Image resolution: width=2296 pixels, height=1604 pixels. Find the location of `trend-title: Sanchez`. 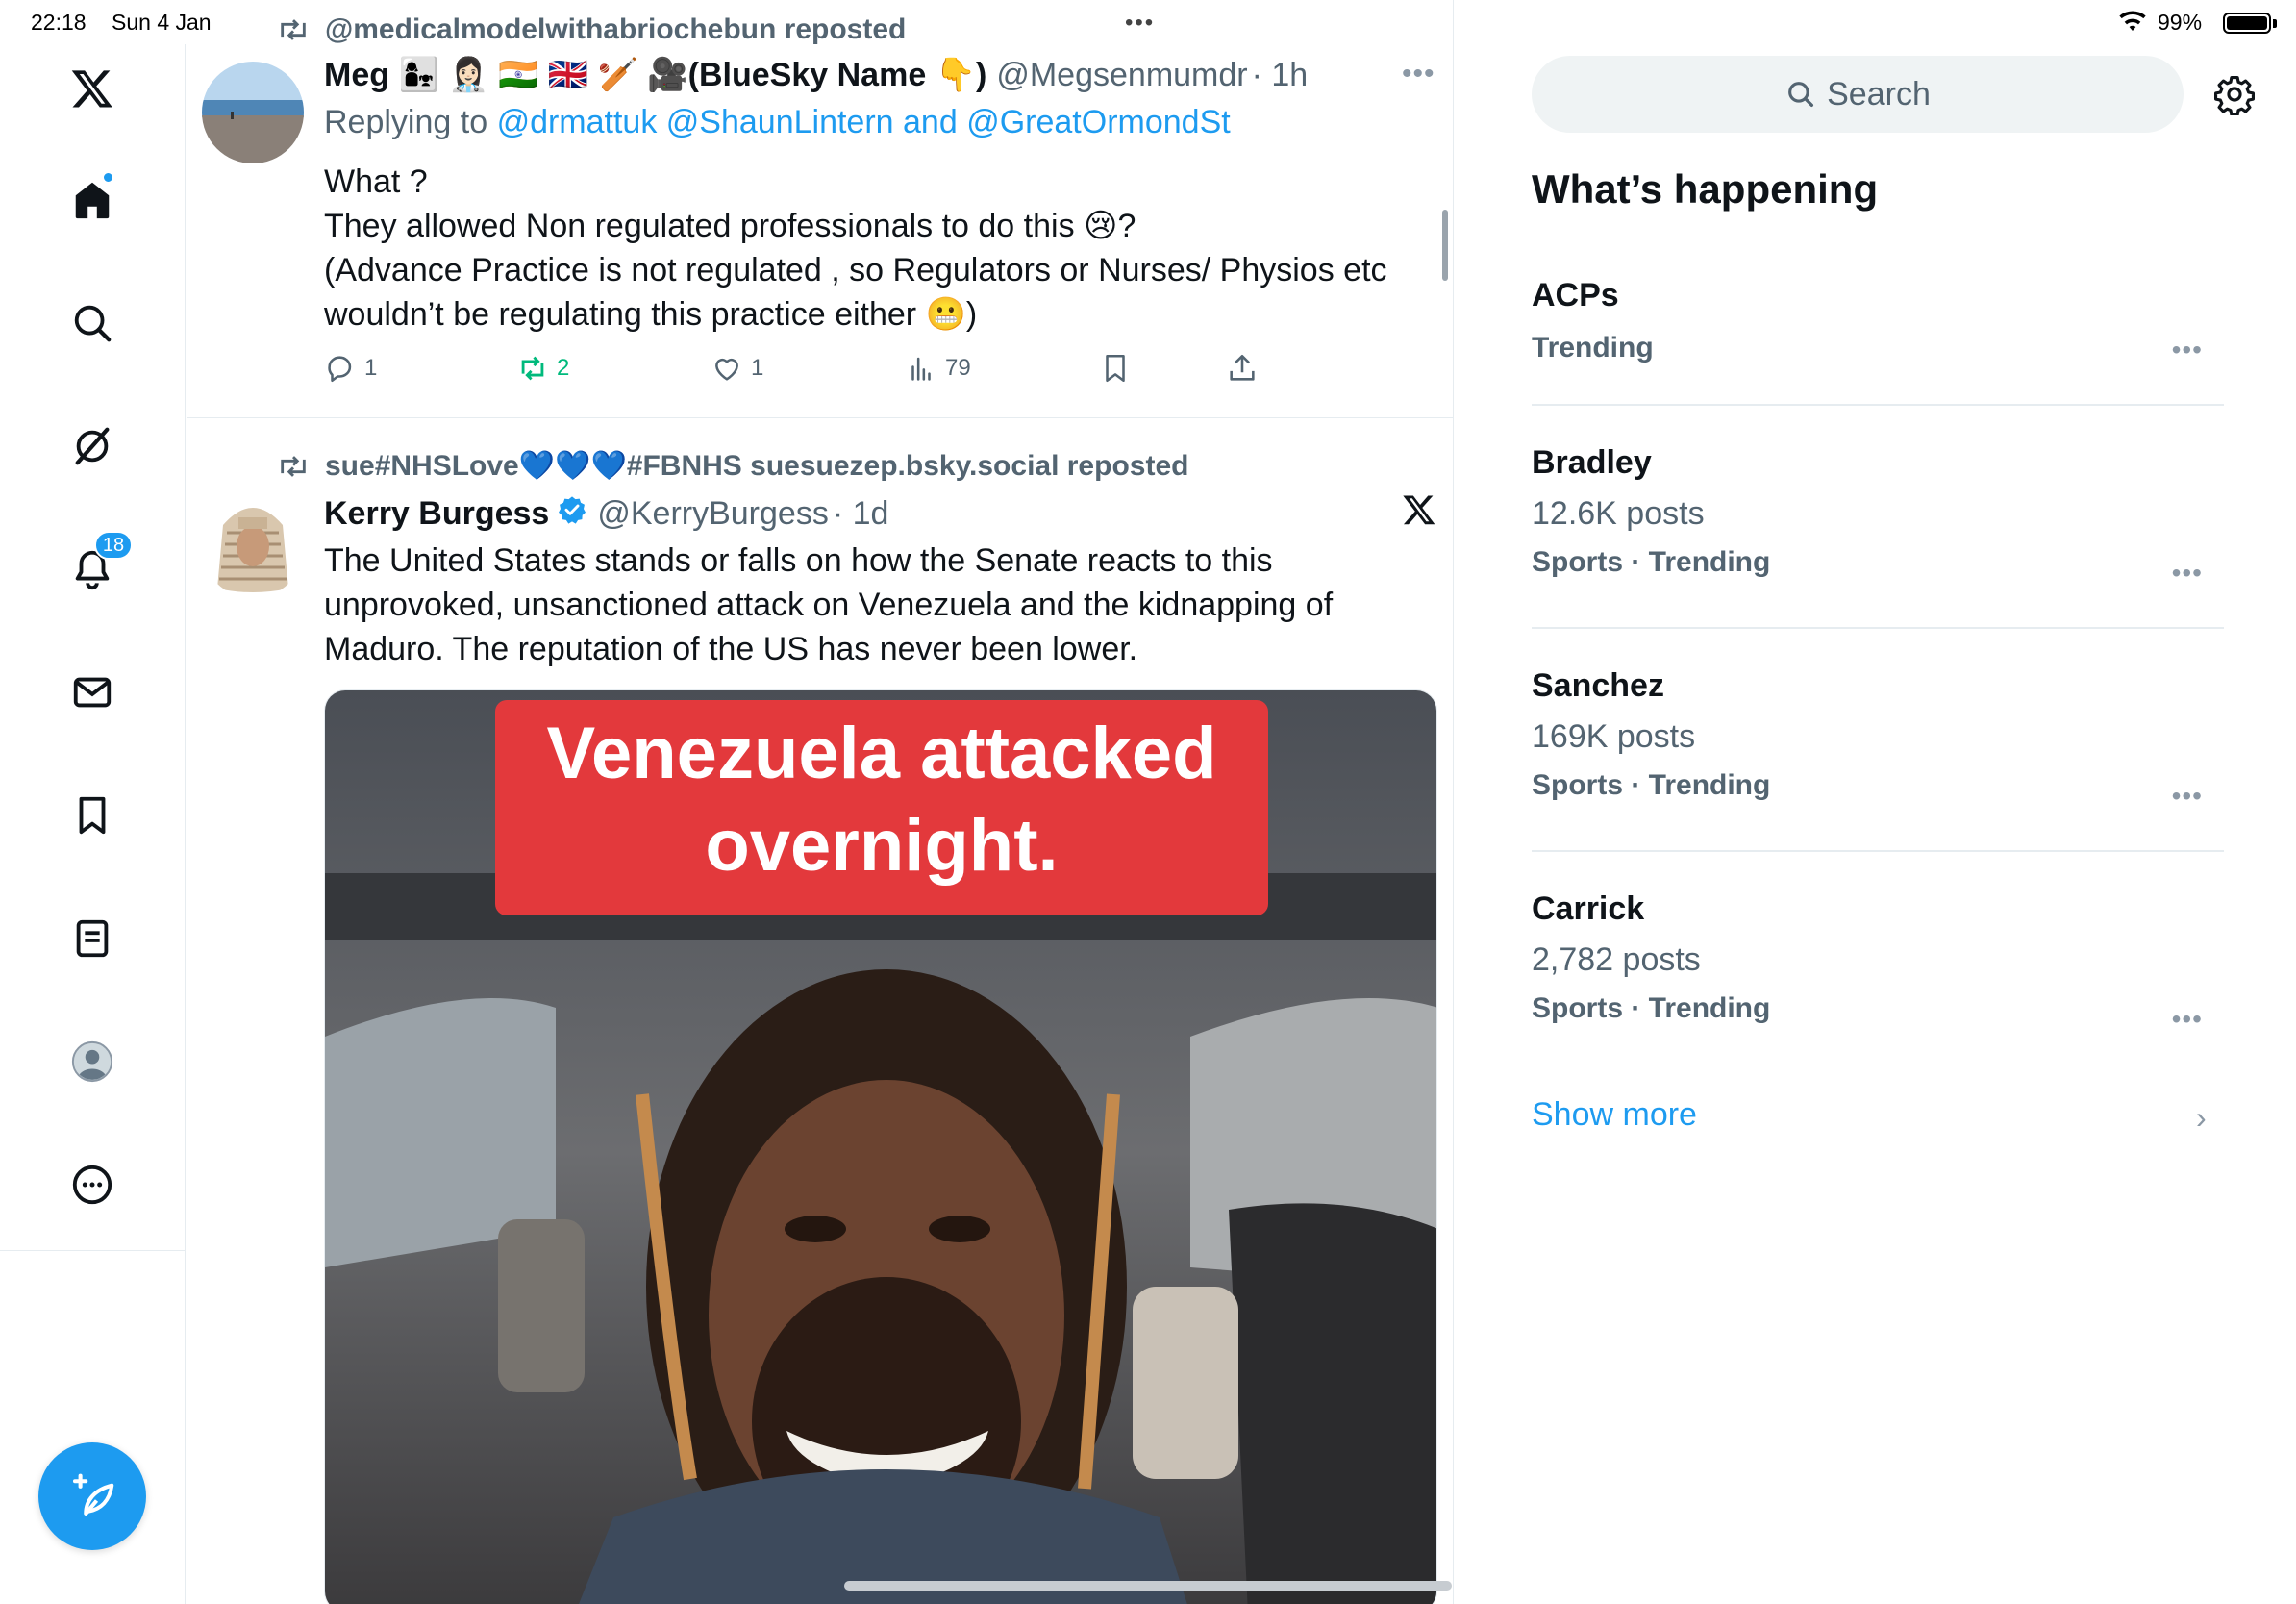

trend-title: Sanchez is located at coordinates (1598, 685).